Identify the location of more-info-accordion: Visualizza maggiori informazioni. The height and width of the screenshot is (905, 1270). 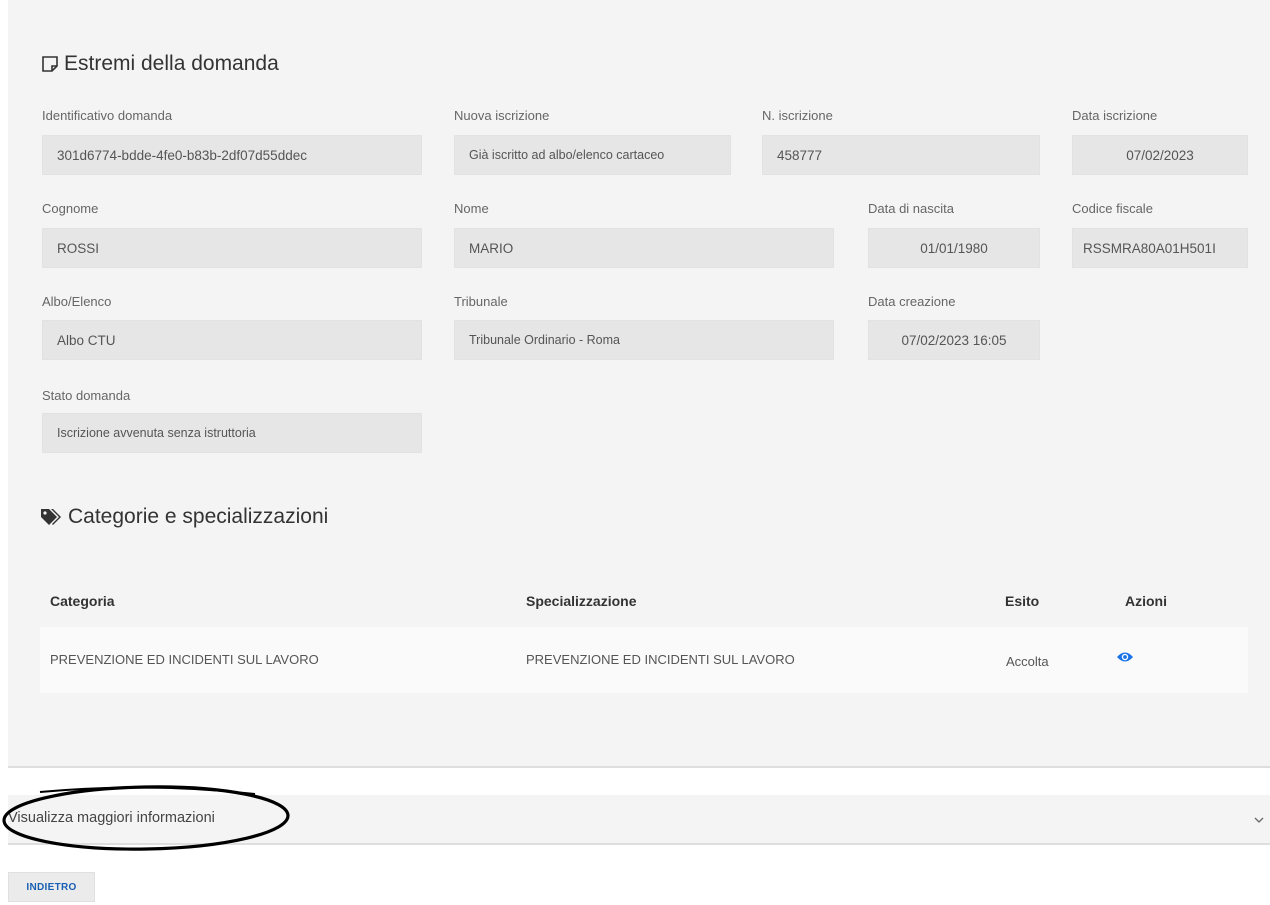
(639, 820).